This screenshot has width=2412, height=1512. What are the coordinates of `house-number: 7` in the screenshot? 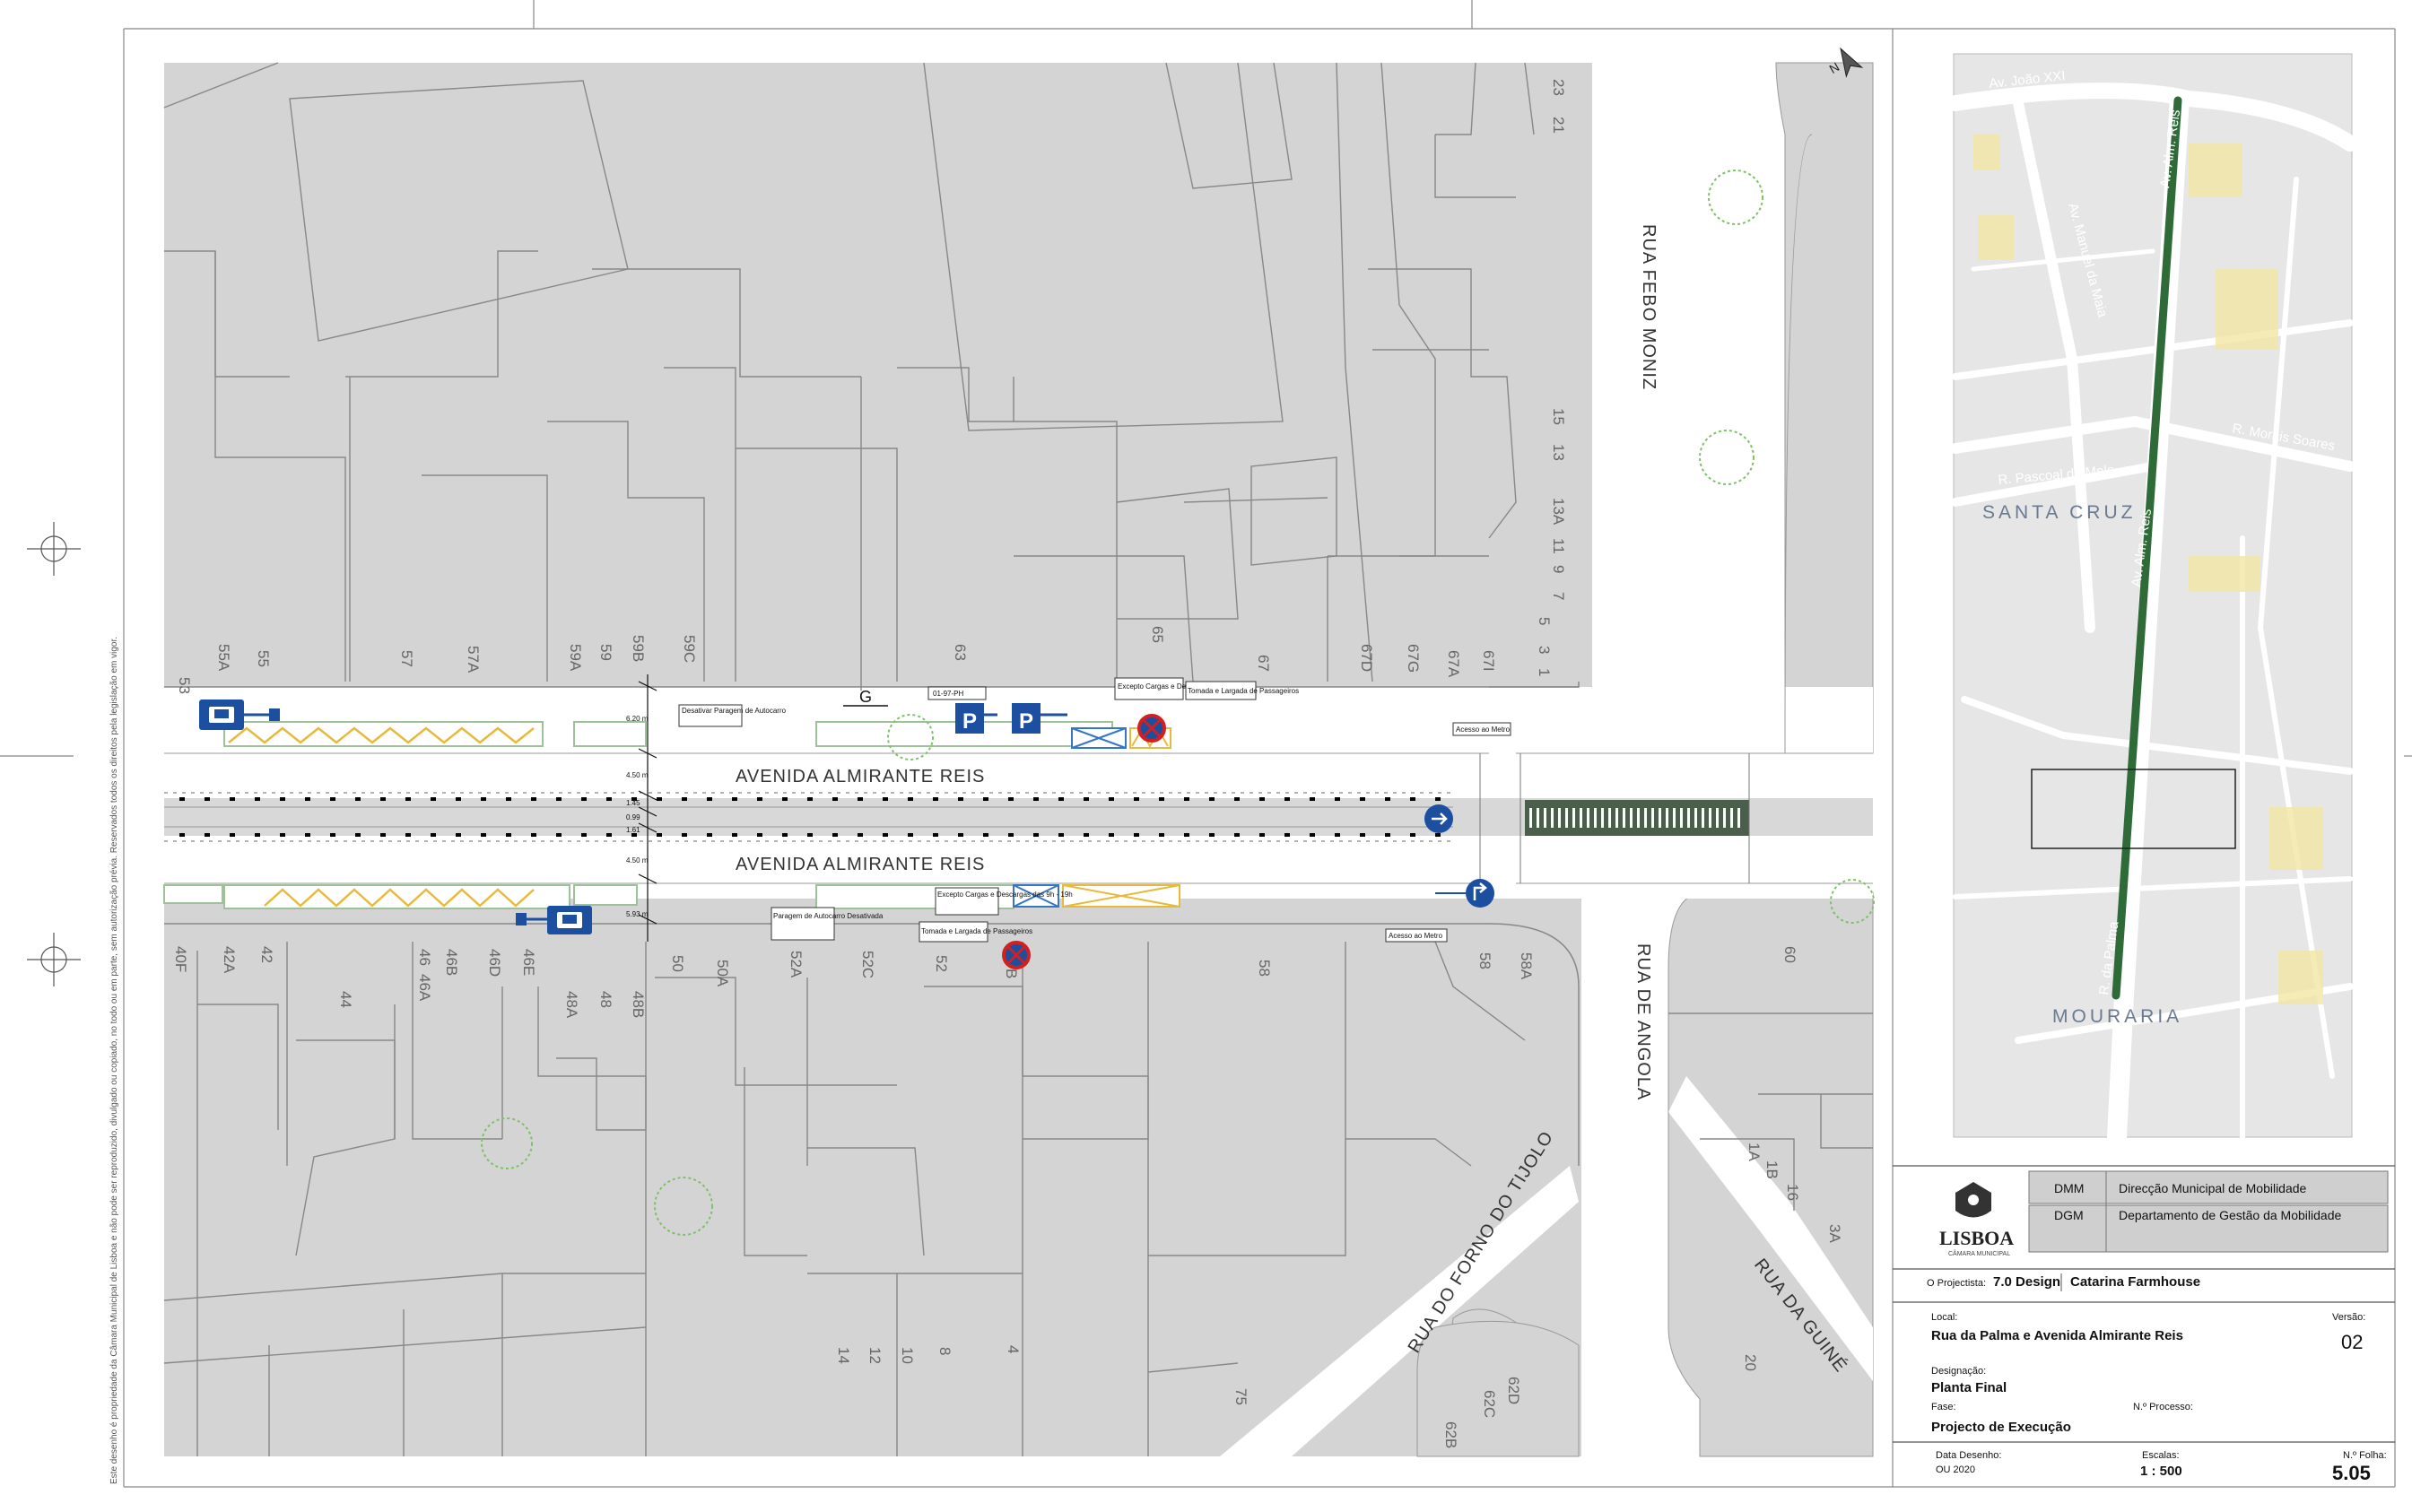 It's located at (1558, 596).